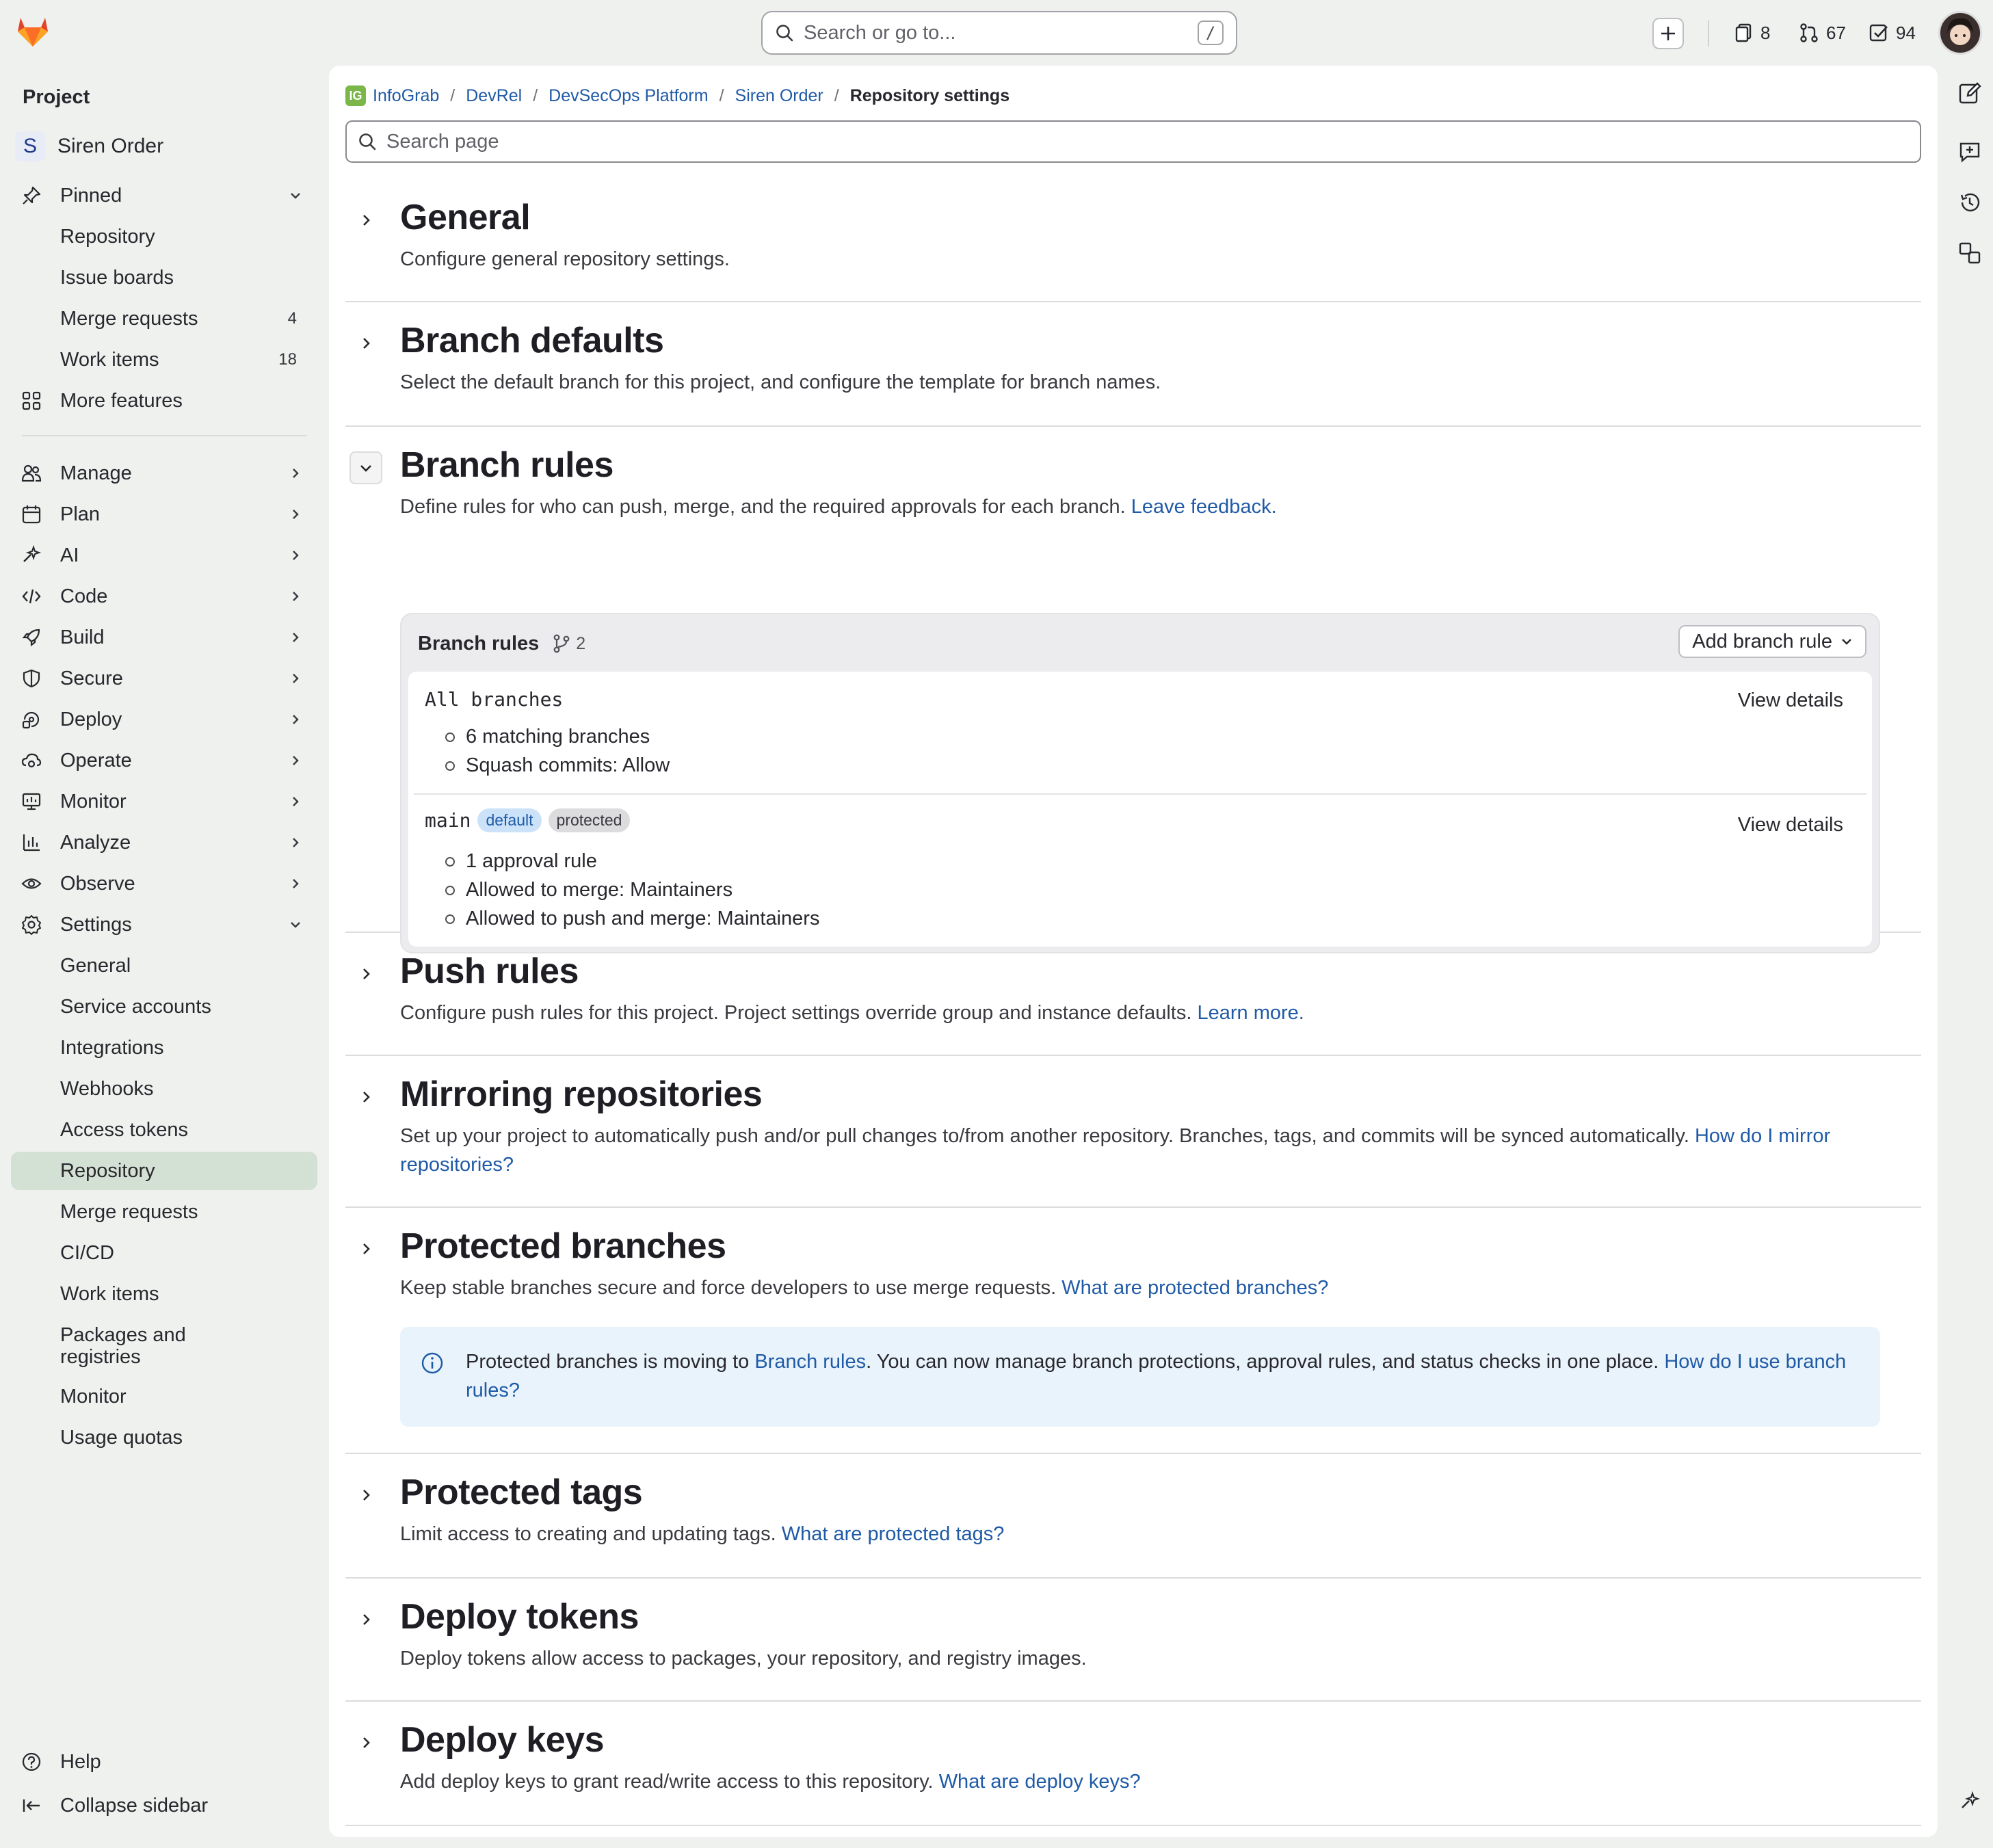 The width and height of the screenshot is (1993, 1848). I want to click on search-icon, so click(367, 141).